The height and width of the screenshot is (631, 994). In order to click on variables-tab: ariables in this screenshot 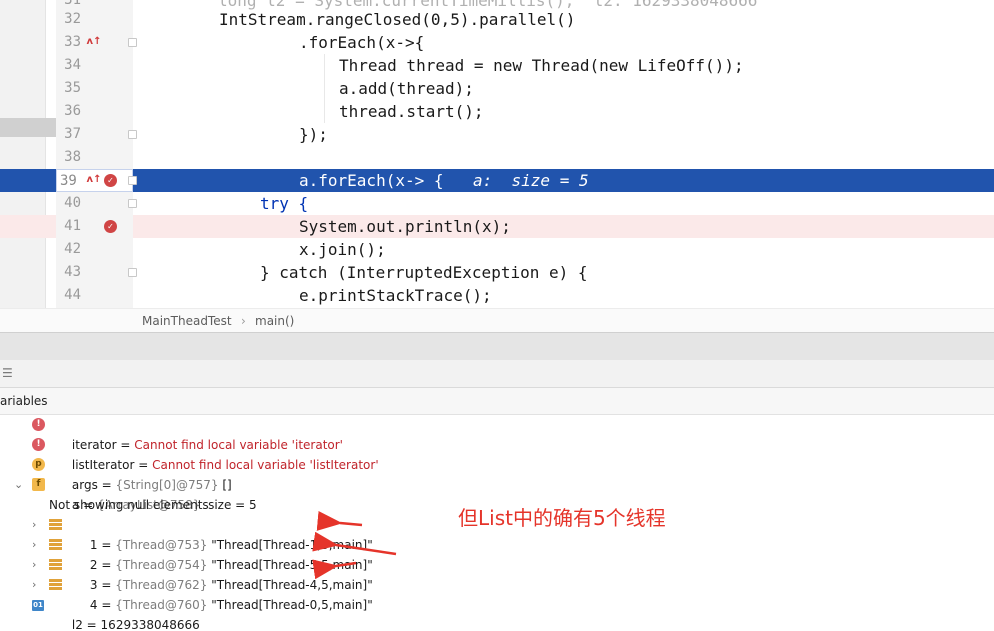, I will do `click(497, 401)`.